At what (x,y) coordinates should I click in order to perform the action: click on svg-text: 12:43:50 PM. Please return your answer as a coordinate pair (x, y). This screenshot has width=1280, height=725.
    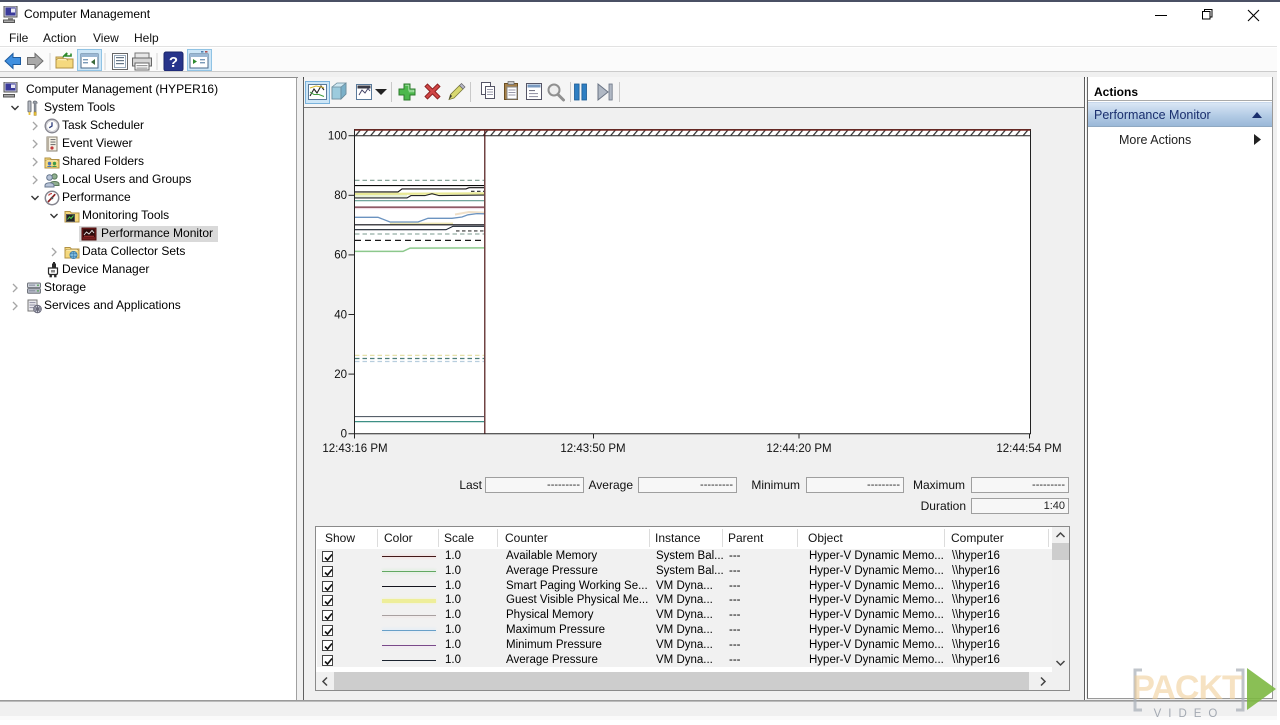
    Looking at the image, I should click on (592, 449).